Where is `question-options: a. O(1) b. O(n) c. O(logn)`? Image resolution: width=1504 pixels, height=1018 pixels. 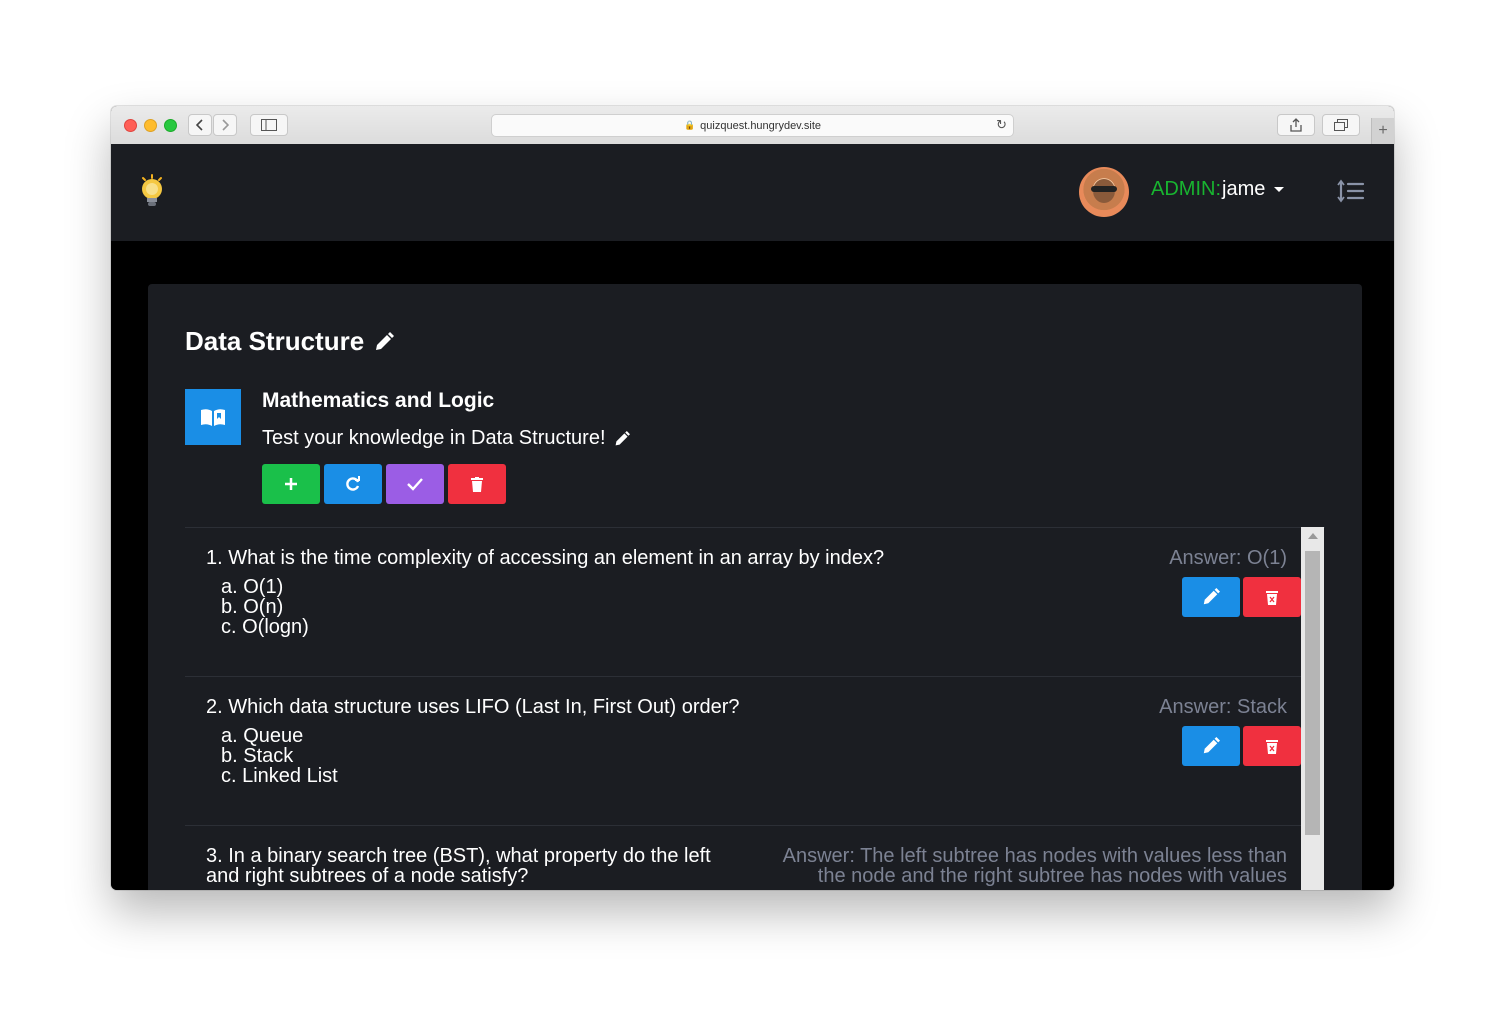 question-options: a. O(1) b. O(n) c. O(logn) is located at coordinates (265, 607).